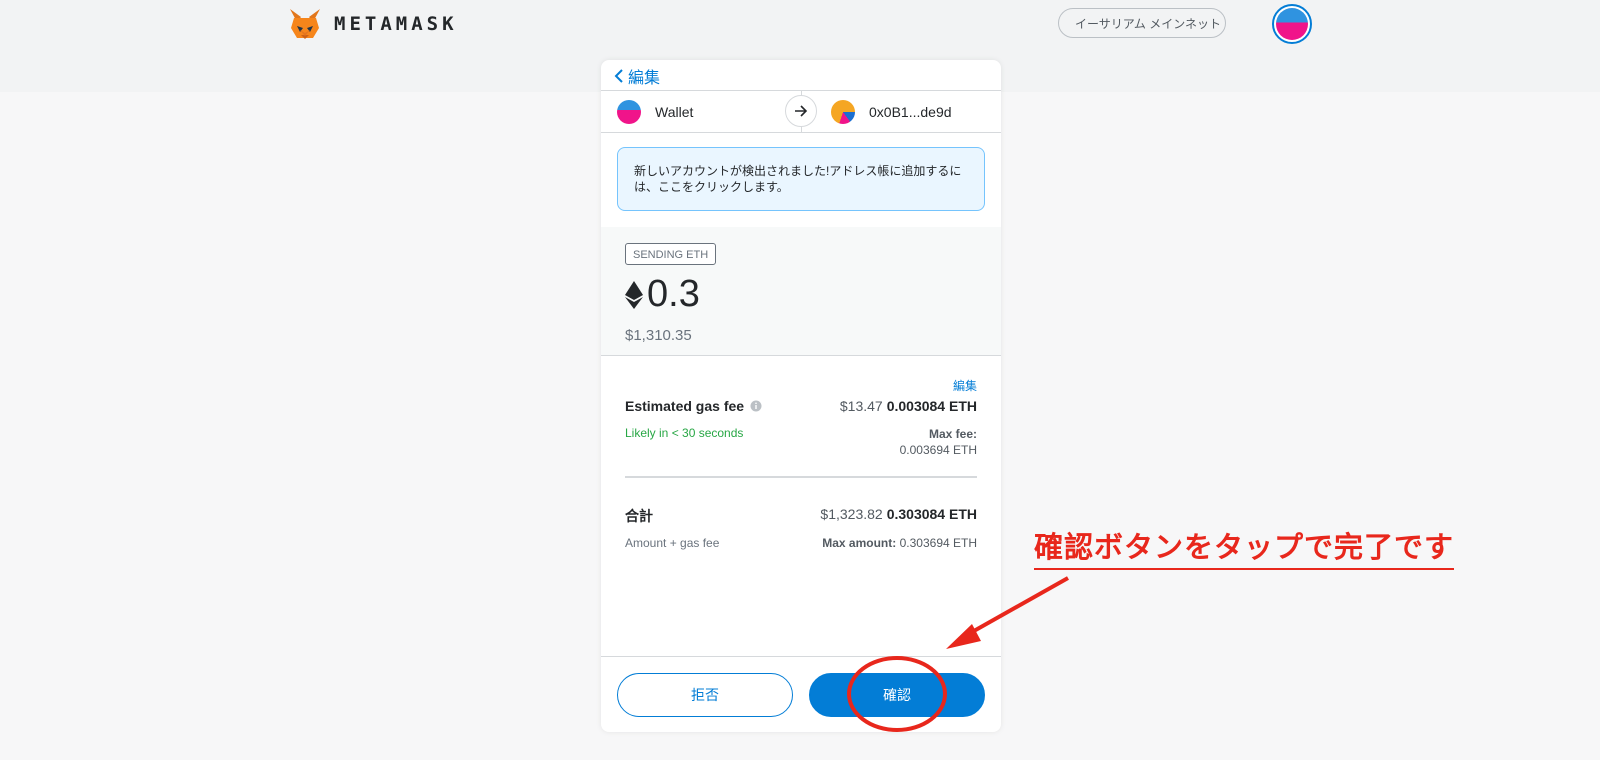 The image size is (1600, 760). I want to click on gas-fee-values: $13.47 0.003084 ETH, so click(908, 406).